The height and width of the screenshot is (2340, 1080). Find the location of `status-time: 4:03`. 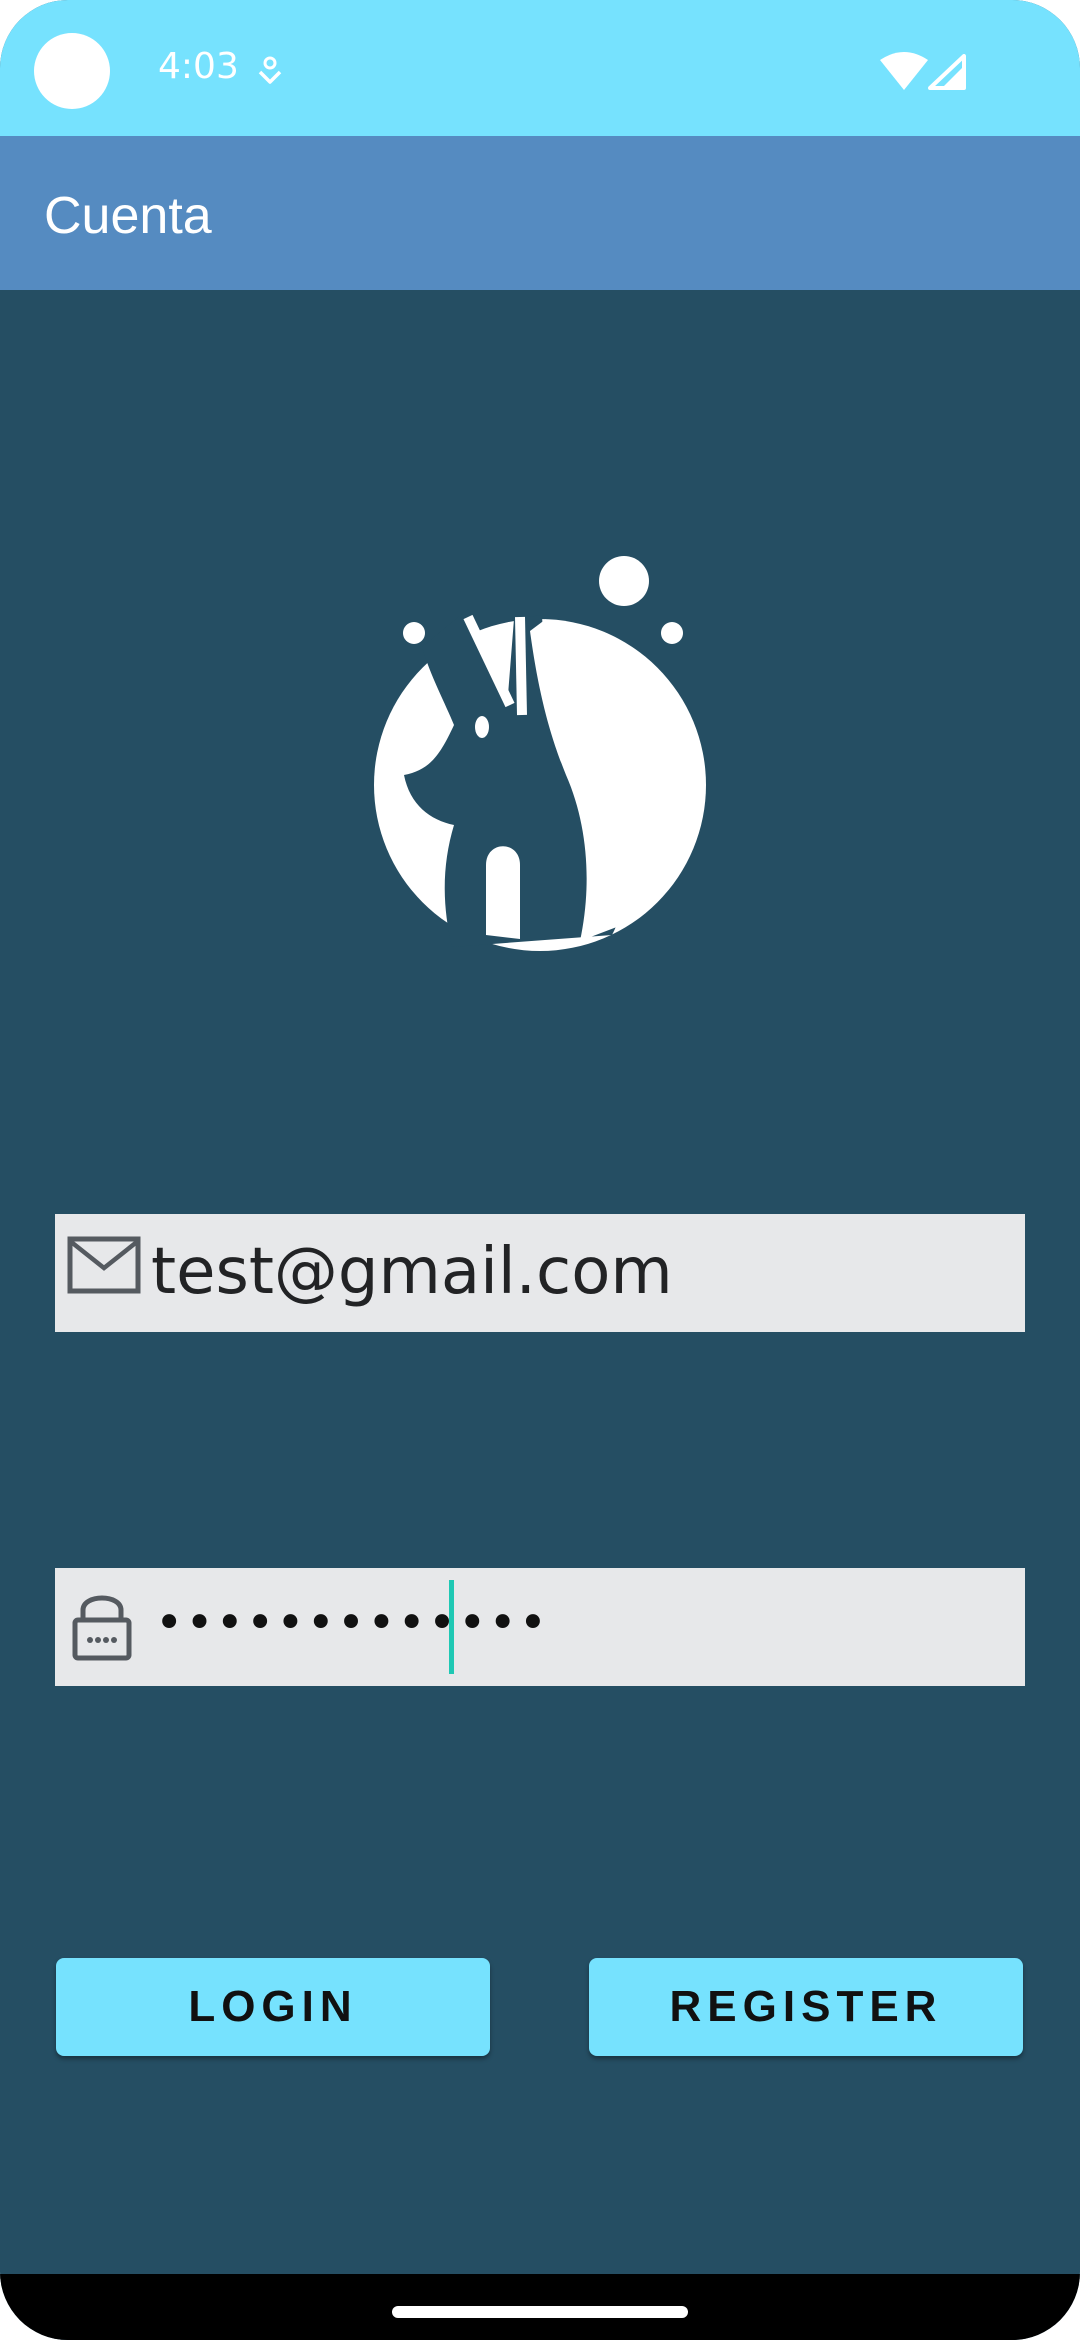

status-time: 4:03 is located at coordinates (198, 66).